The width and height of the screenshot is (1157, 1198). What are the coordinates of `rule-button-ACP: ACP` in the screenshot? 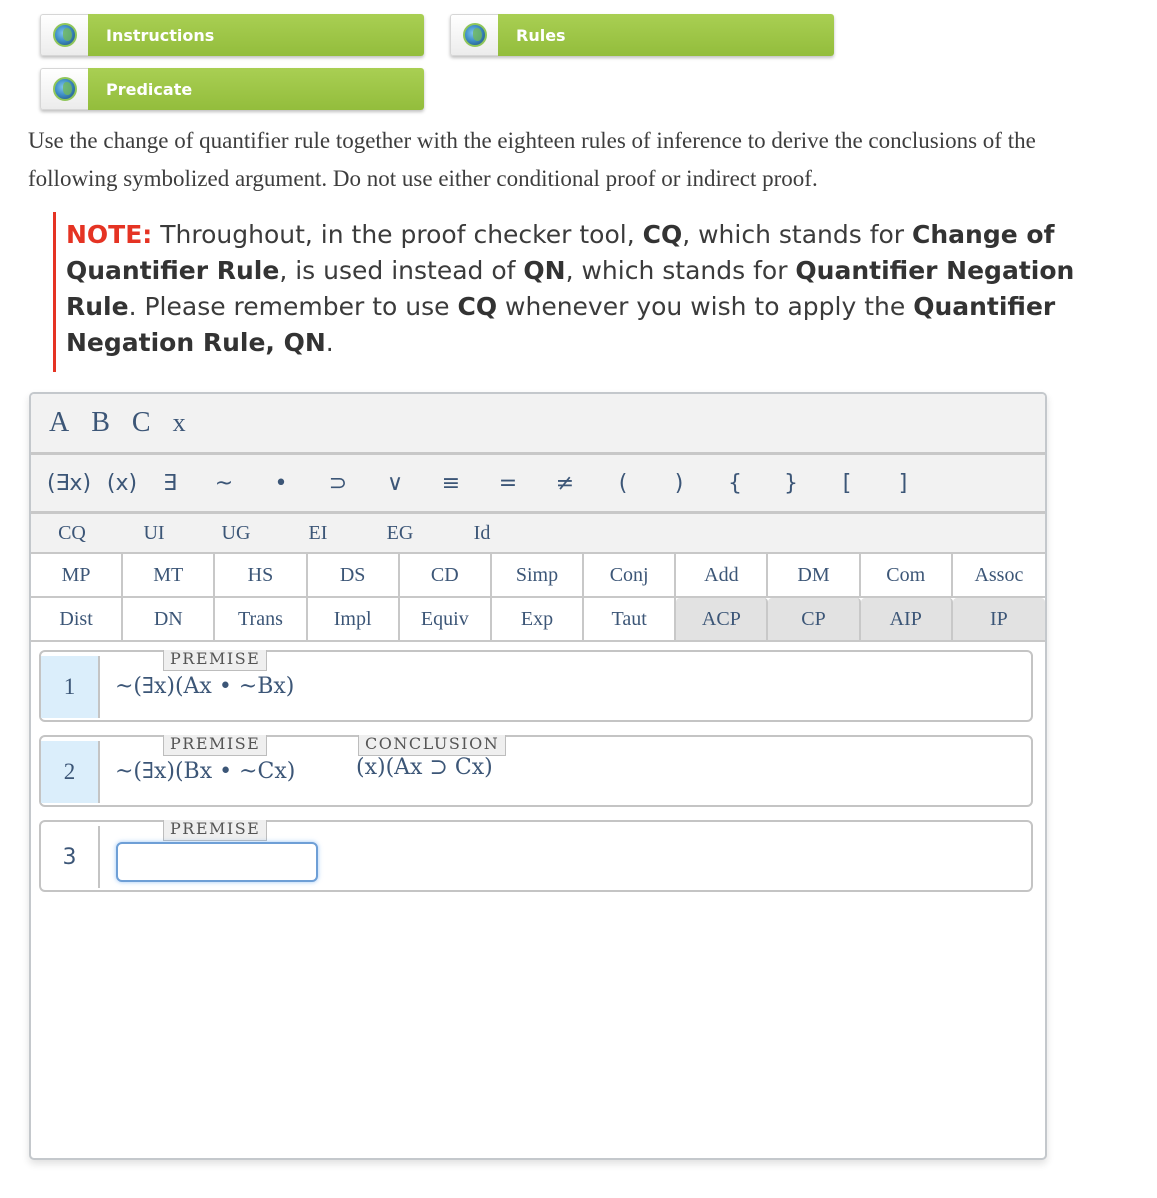 It's located at (722, 620).